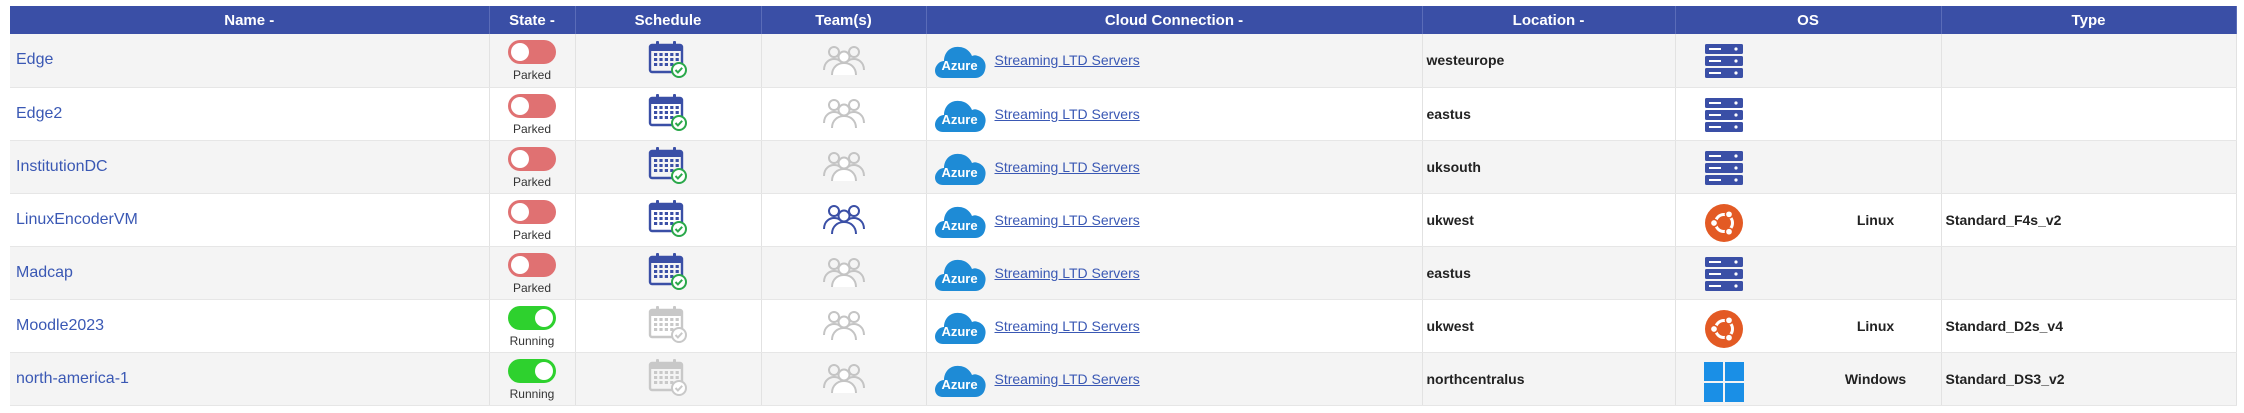  I want to click on cell-os: Windows, so click(1808, 379).